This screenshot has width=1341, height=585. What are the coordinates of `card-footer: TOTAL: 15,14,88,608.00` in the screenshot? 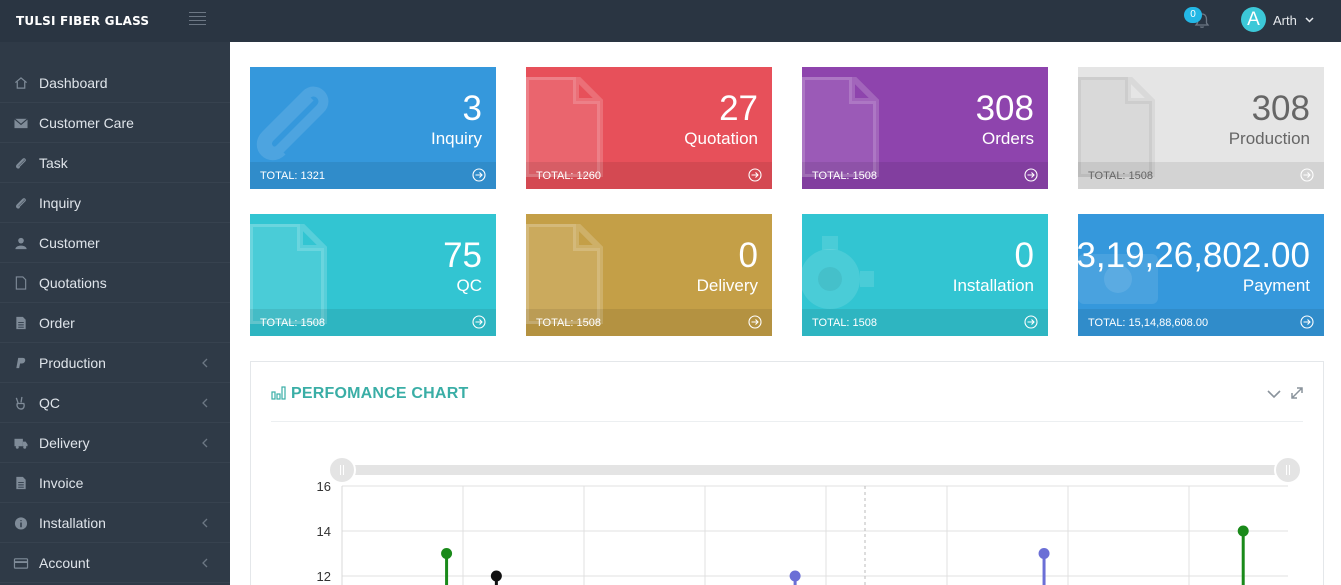 It's located at (1201, 322).